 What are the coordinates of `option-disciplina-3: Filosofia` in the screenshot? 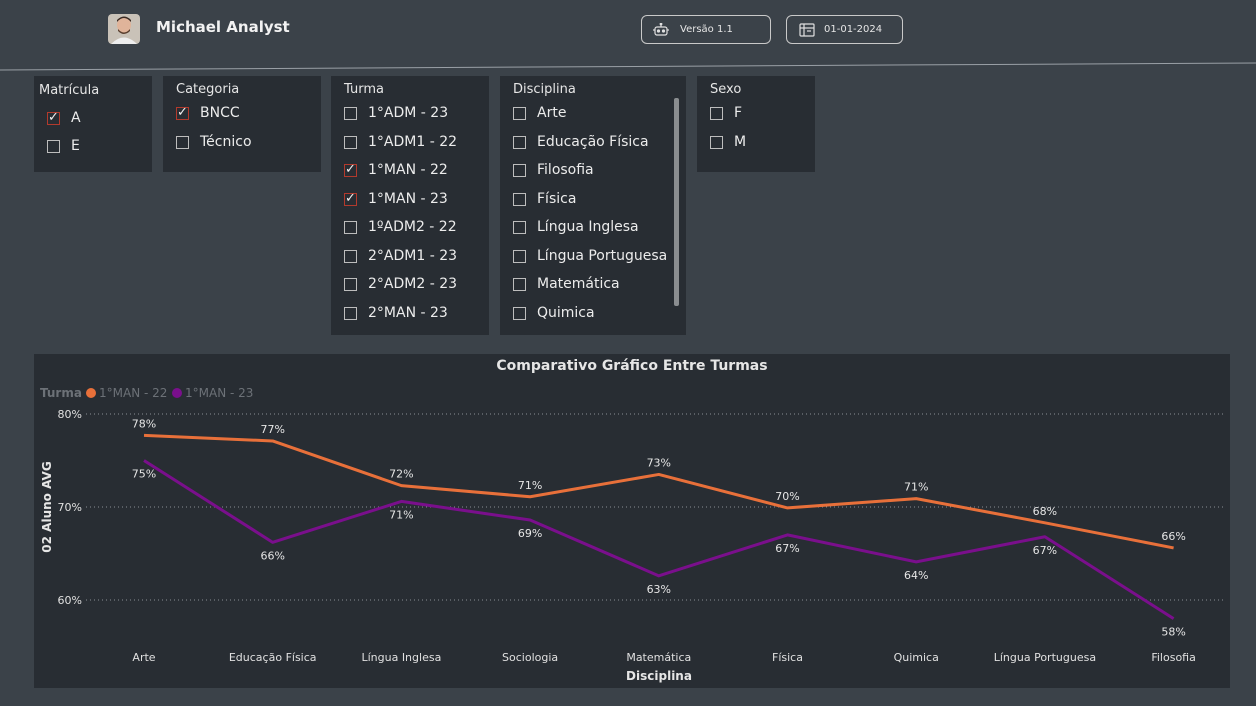 It's located at (553, 170).